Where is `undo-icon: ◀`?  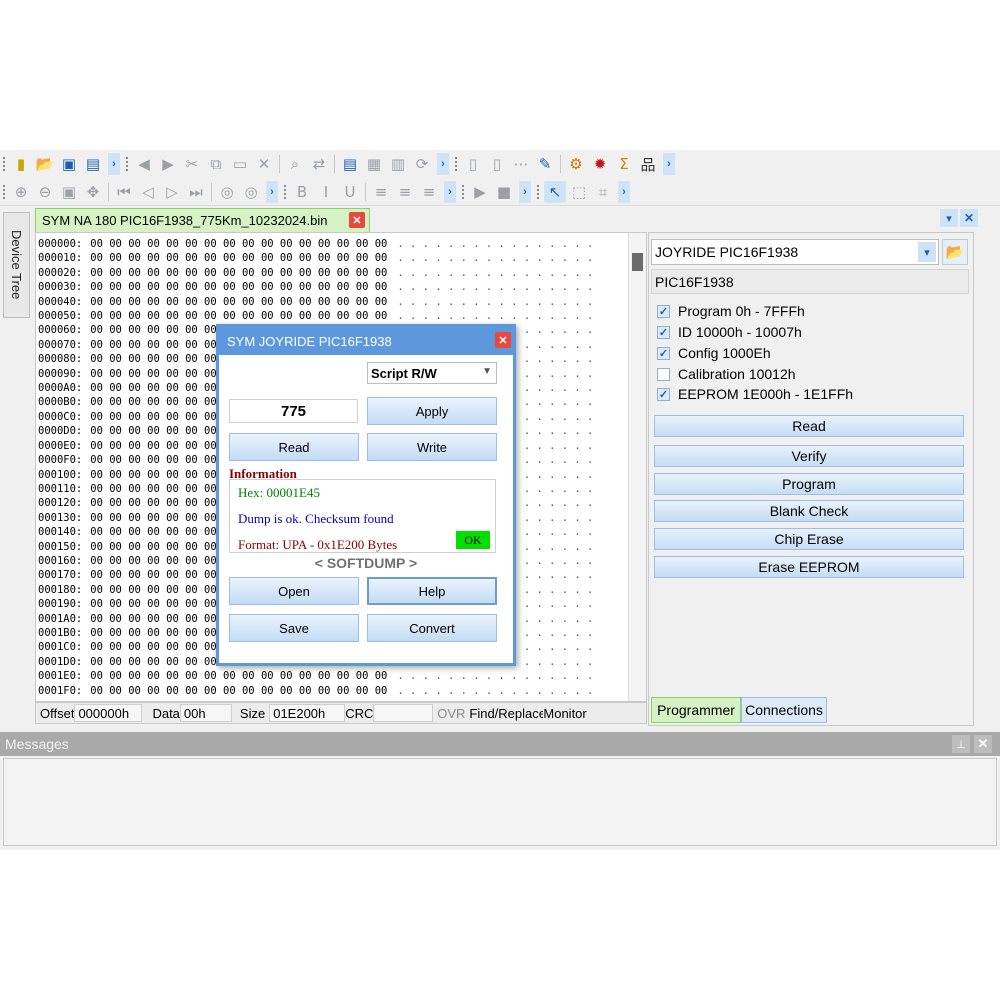
undo-icon: ◀ is located at coordinates (144, 164).